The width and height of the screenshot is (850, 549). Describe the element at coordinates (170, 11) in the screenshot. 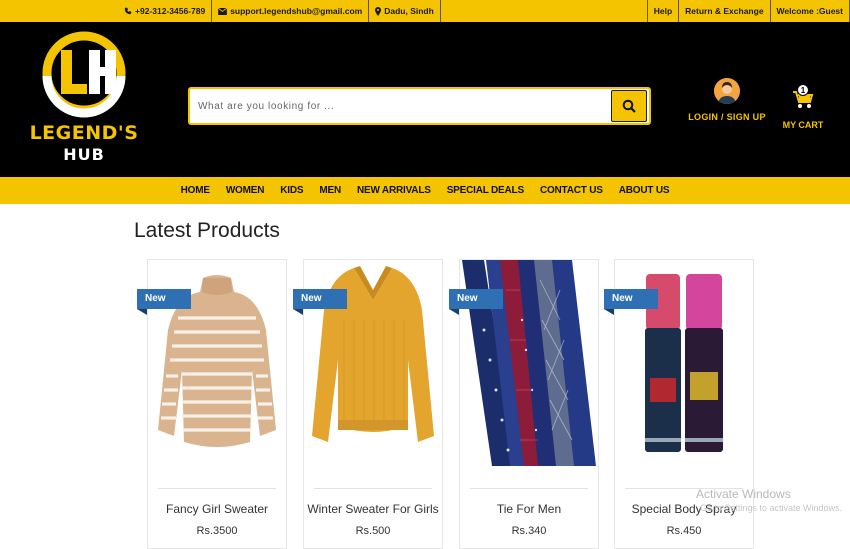

I see `phone-number: +92-312-3456-789` at that location.